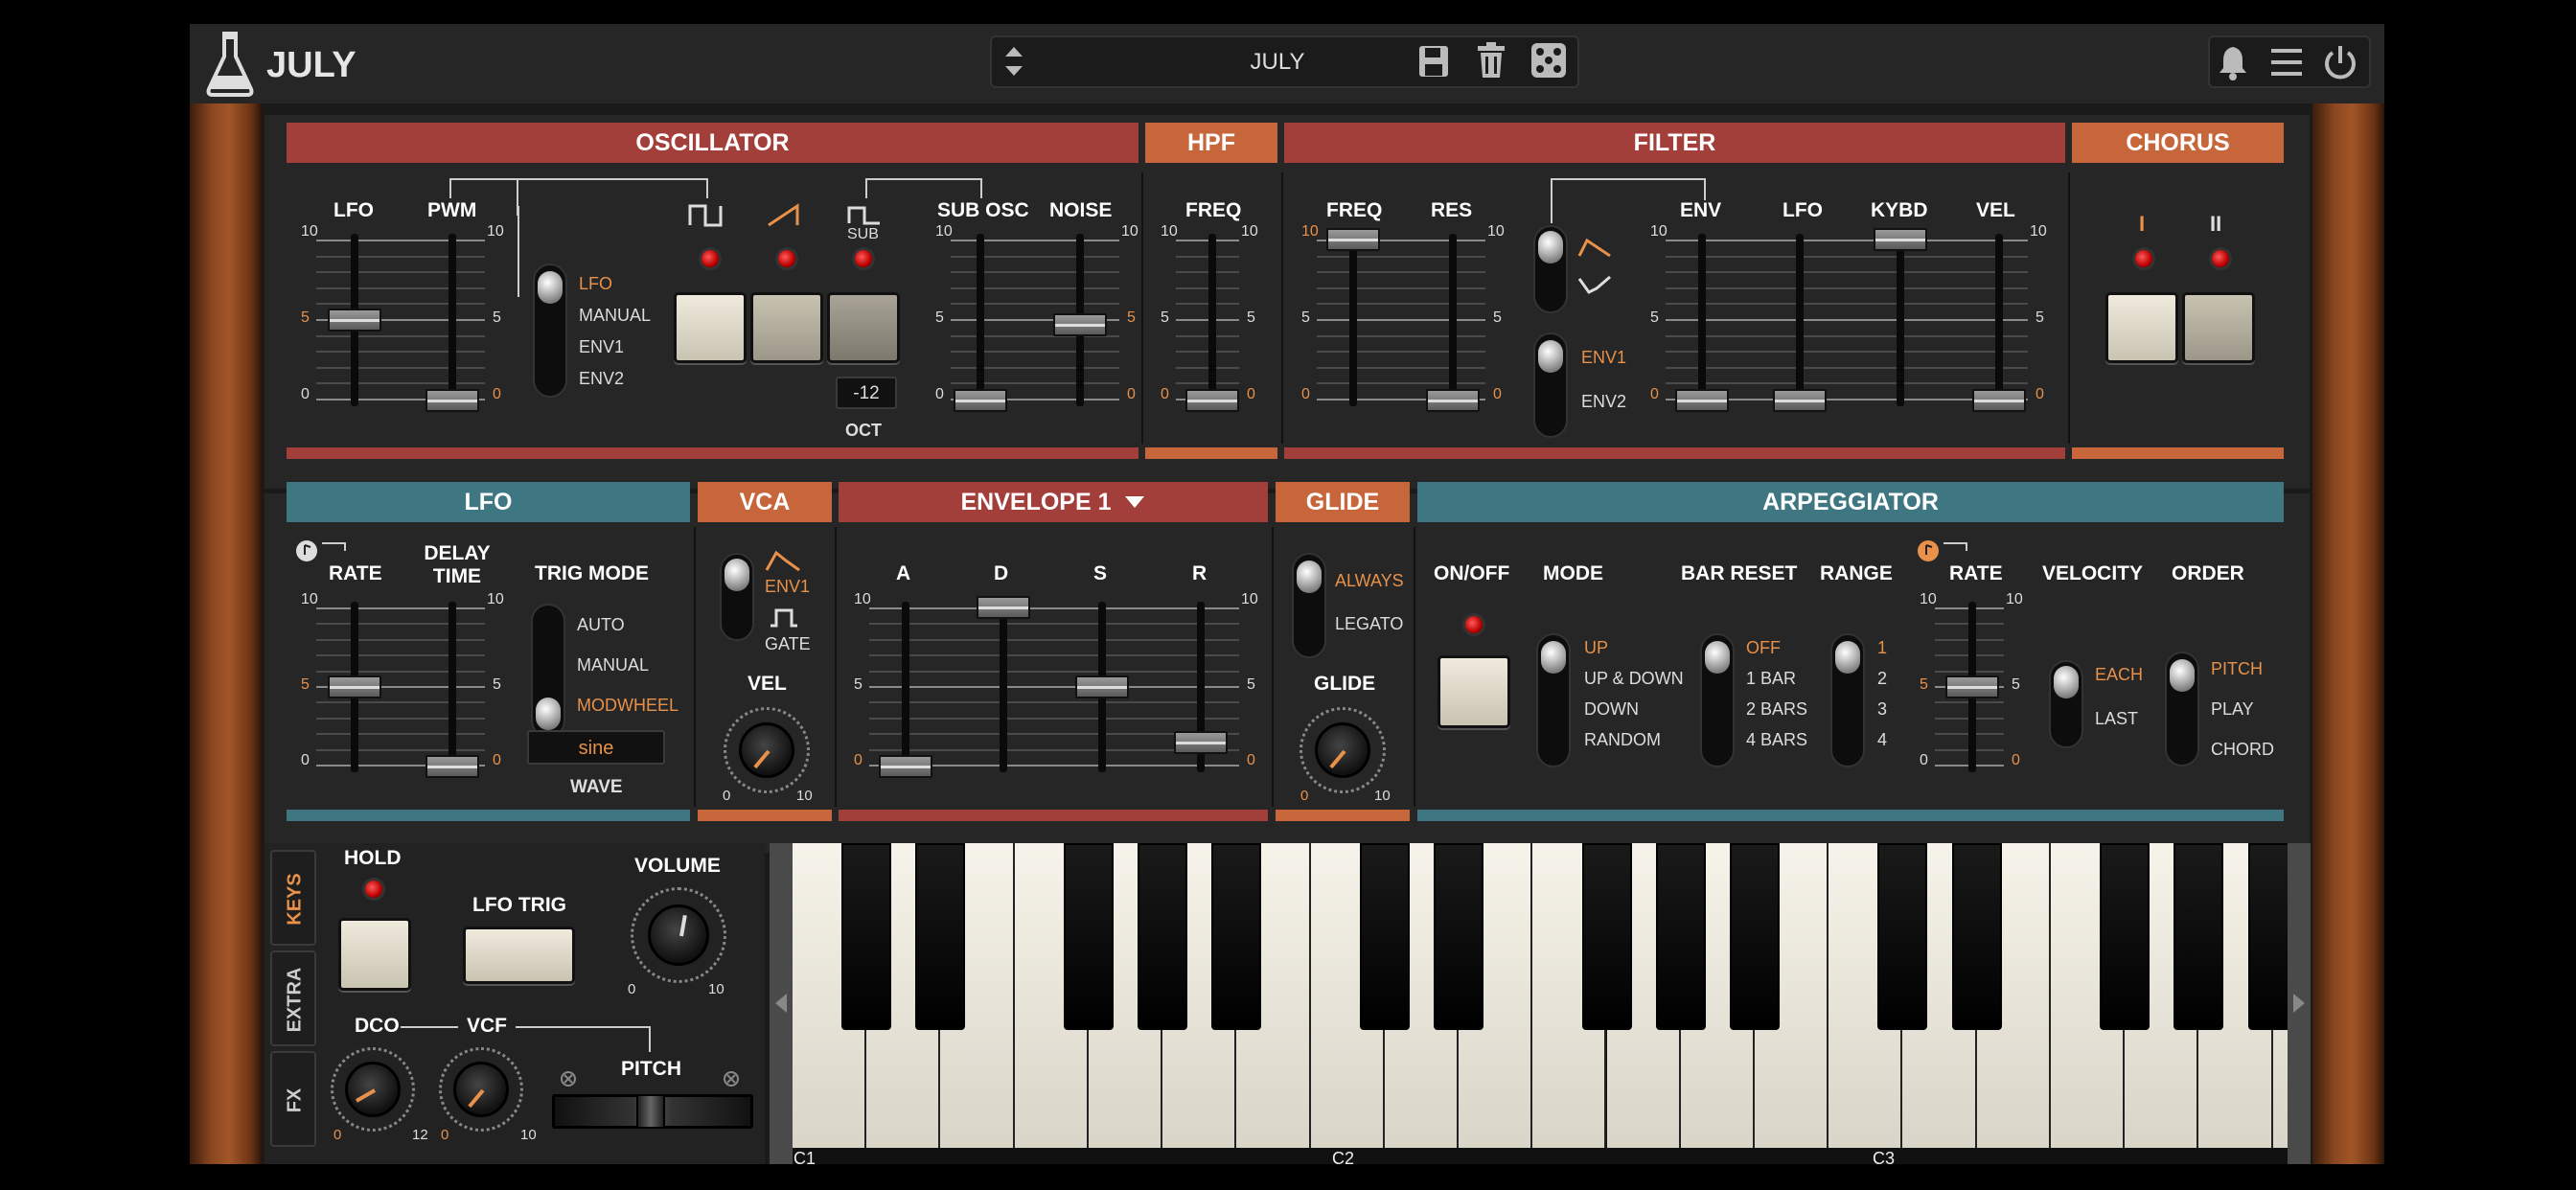 This screenshot has width=2576, height=1190. Describe the element at coordinates (786, 327) in the screenshot. I see `saw-button` at that location.